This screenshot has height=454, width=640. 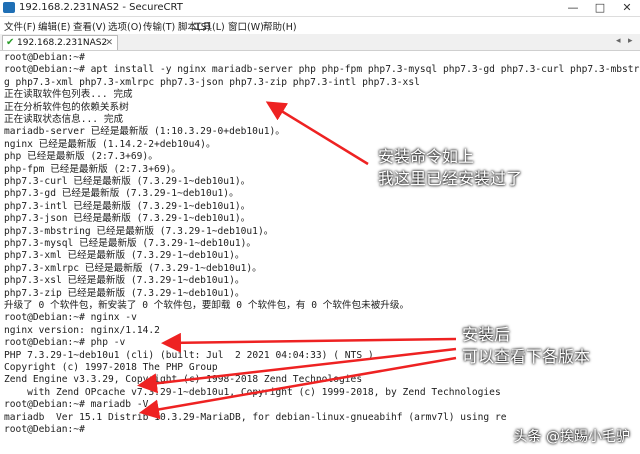 What do you see at coordinates (486, 334) in the screenshot?
I see `note2-line1: 安装后` at bounding box center [486, 334].